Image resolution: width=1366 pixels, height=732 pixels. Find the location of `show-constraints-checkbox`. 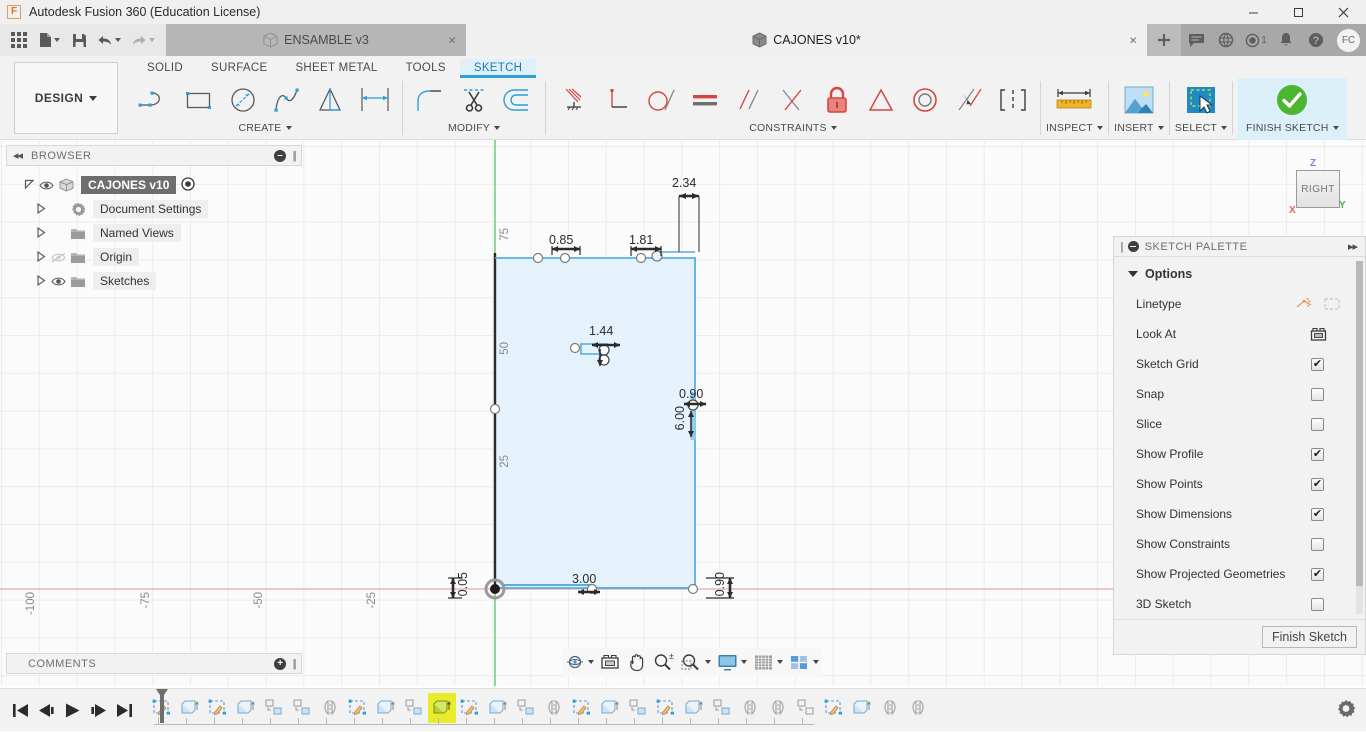

show-constraints-checkbox is located at coordinates (1317, 544).